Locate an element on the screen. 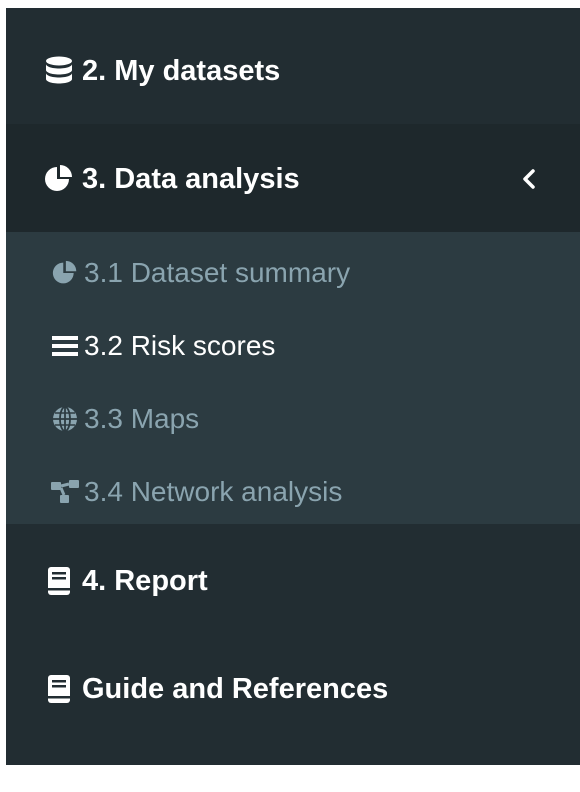 The height and width of the screenshot is (792, 580). bars-icon is located at coordinates (65, 346).